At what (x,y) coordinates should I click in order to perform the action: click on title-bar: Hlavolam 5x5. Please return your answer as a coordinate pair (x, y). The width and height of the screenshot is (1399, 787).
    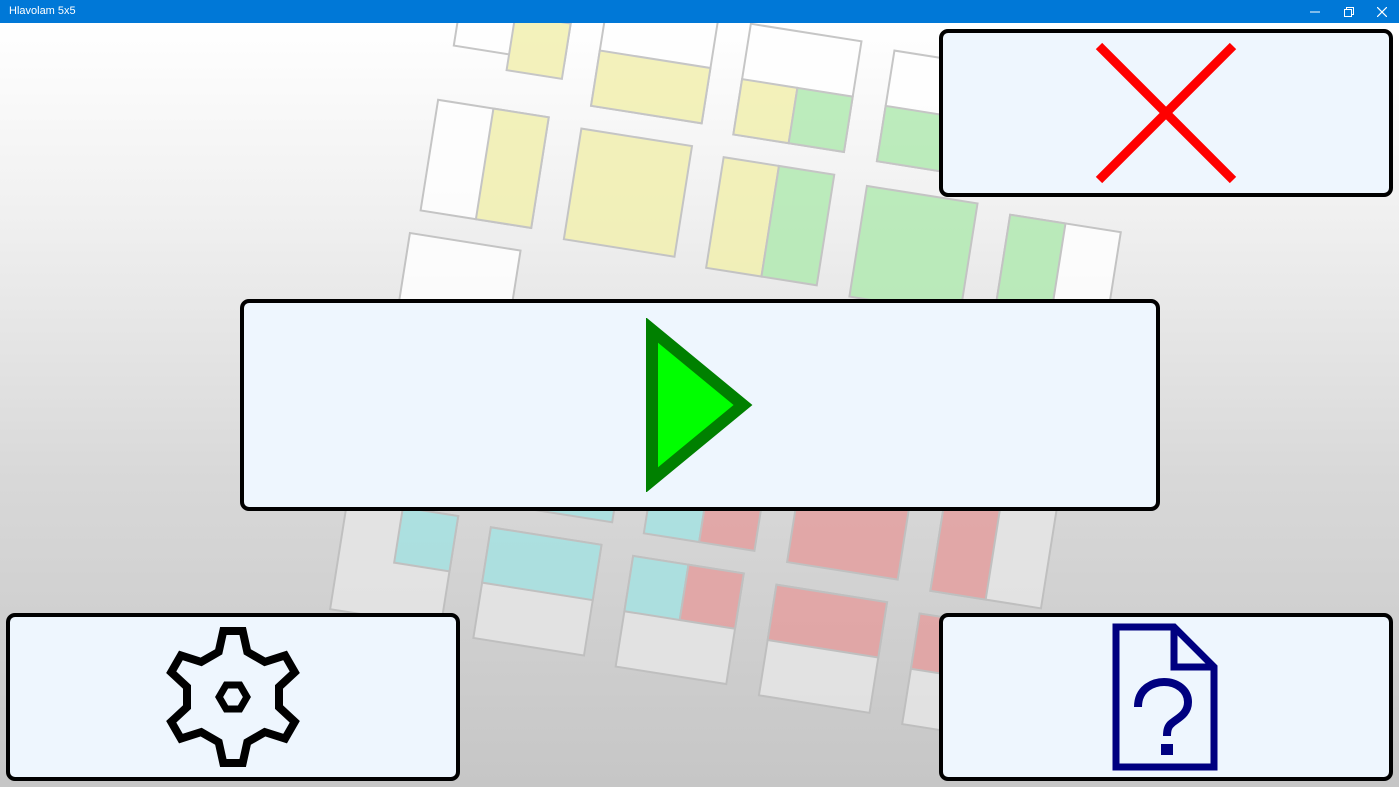
    Looking at the image, I should click on (699, 11).